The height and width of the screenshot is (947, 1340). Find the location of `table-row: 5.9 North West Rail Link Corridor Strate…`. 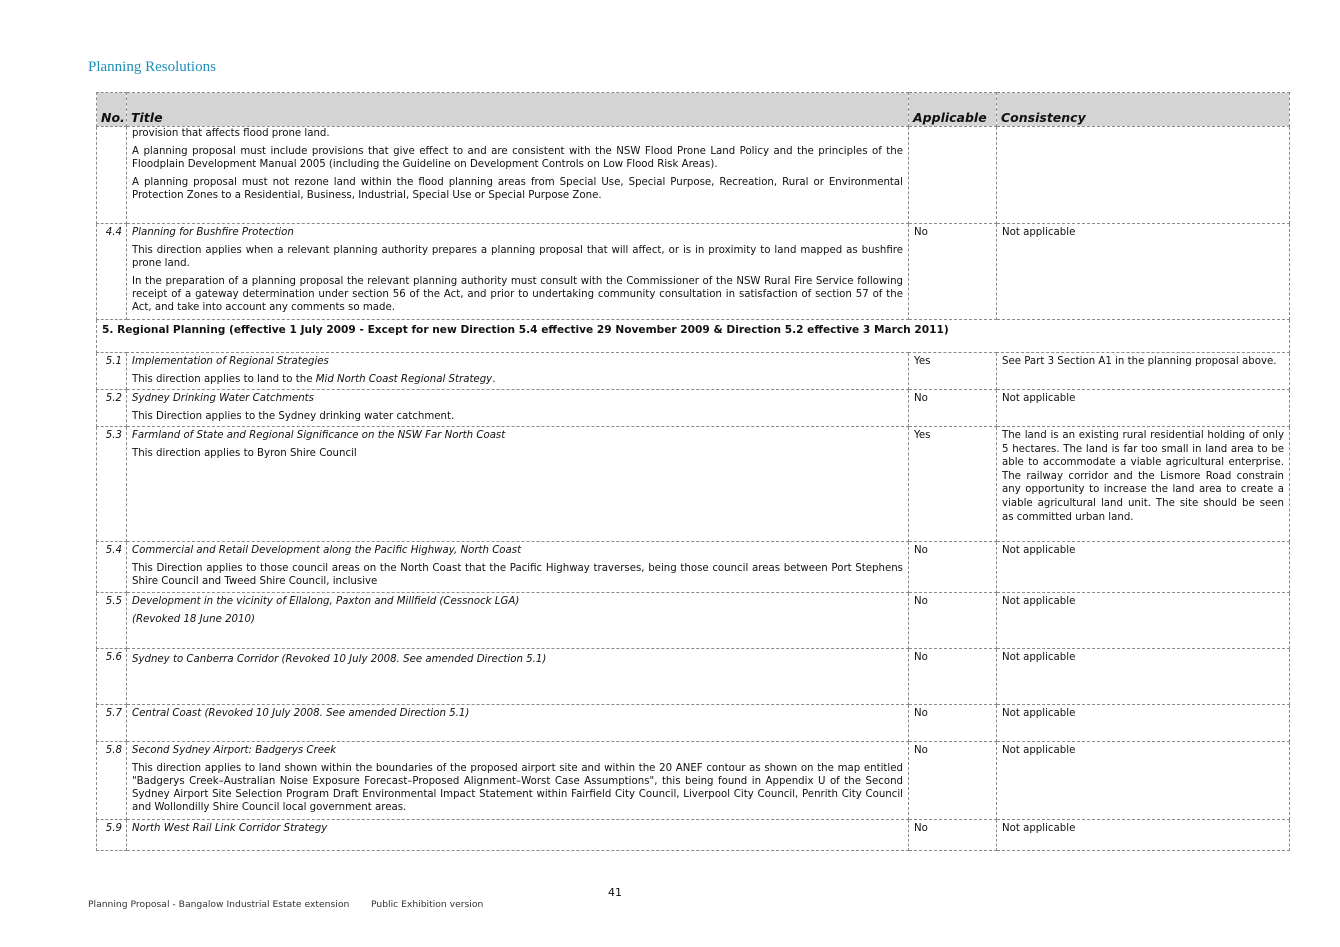

table-row: 5.9 North West Rail Link Corridor Strate… is located at coordinates (693, 835).